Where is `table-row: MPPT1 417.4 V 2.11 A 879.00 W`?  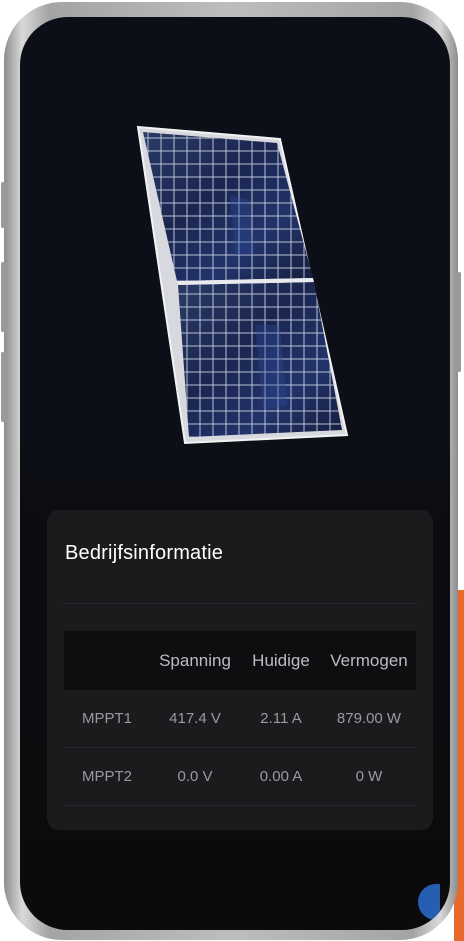 table-row: MPPT1 417.4 V 2.11 A 879.00 W is located at coordinates (240, 719).